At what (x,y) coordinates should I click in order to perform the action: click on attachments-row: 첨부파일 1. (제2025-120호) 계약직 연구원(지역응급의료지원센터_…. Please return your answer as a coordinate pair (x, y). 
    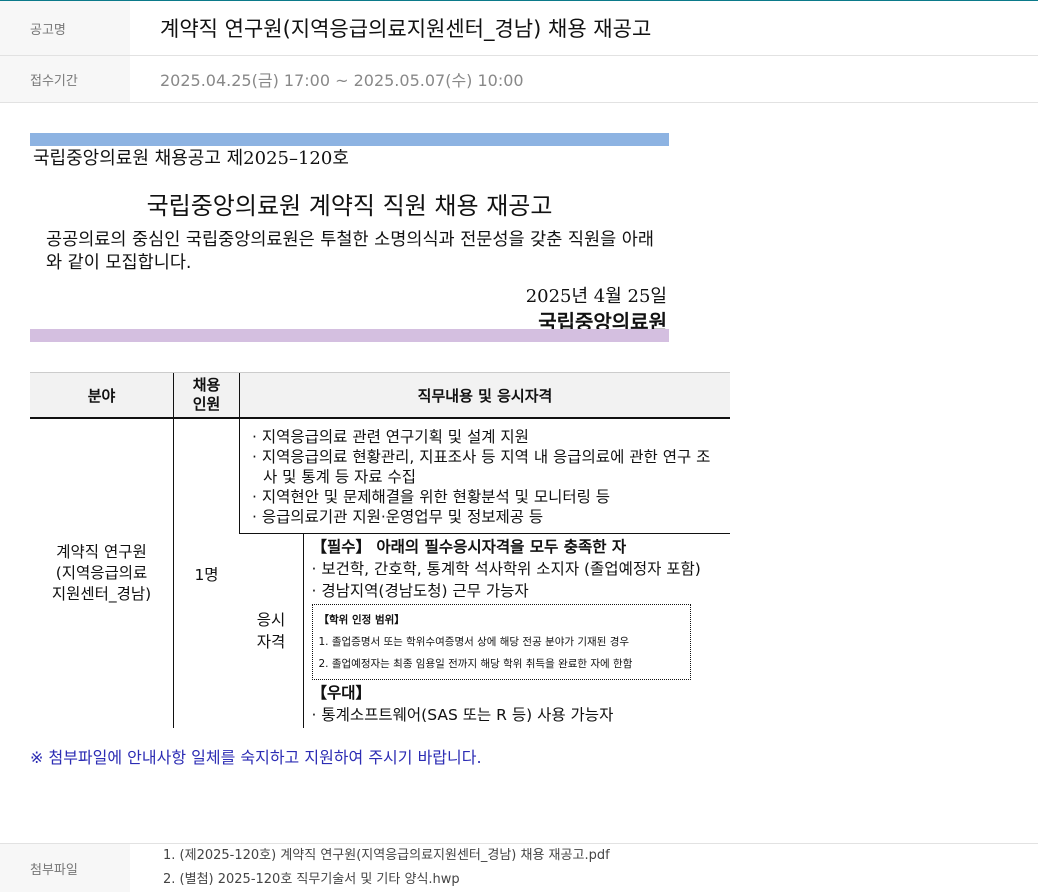
    Looking at the image, I should click on (519, 867).